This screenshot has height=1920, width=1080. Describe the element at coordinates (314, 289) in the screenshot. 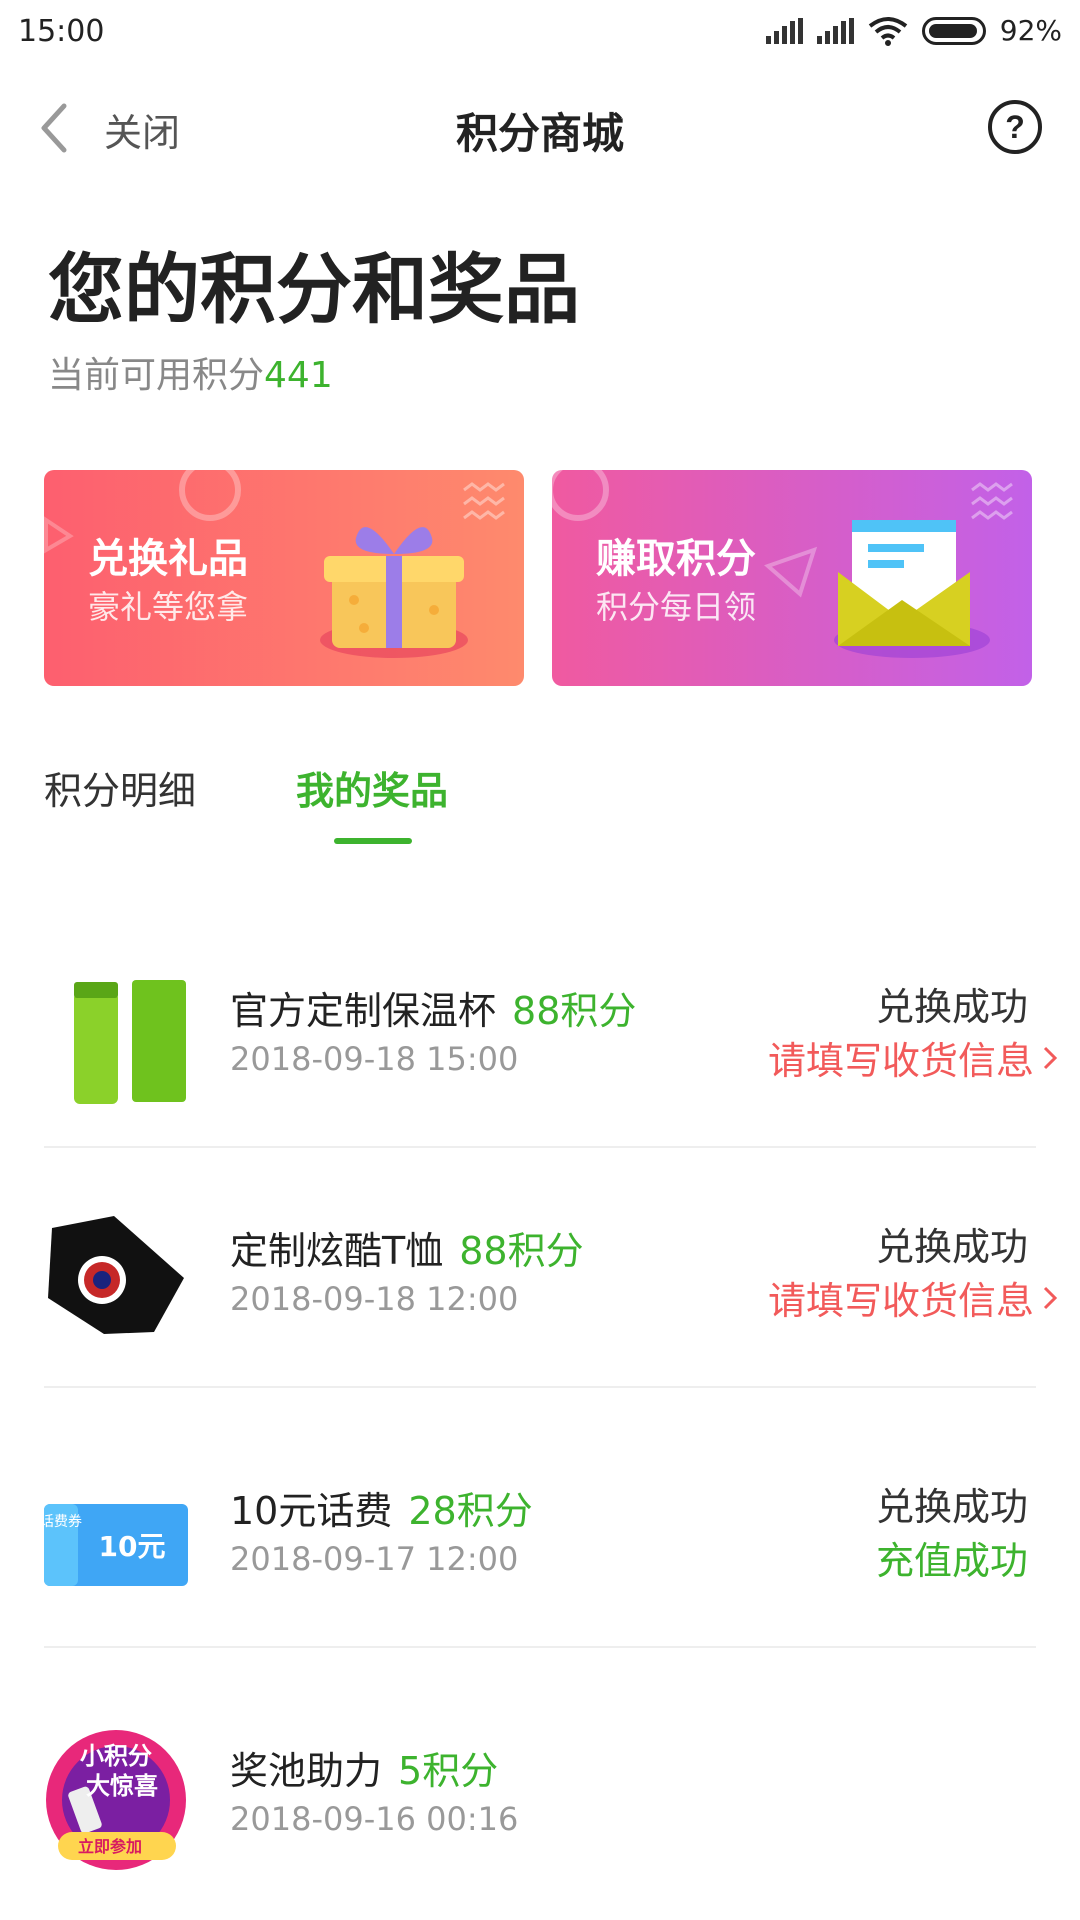

I see `page-title: 您的积分和奖品` at that location.